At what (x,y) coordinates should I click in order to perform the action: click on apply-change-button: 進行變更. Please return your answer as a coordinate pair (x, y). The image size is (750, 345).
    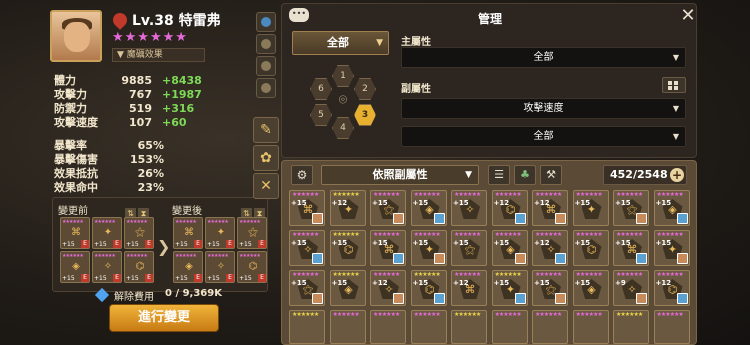
    Looking at the image, I should click on (164, 318).